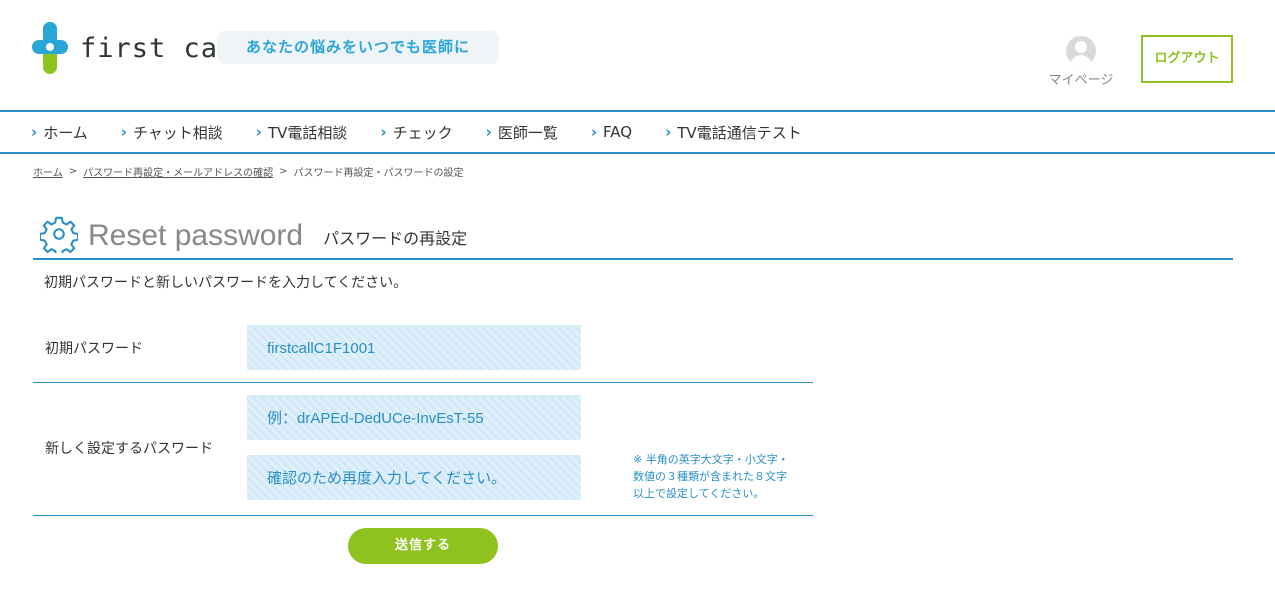 Image resolution: width=1275 pixels, height=596 pixels. What do you see at coordinates (422, 132) in the screenshot?
I see `nav-item-label: チェック` at bounding box center [422, 132].